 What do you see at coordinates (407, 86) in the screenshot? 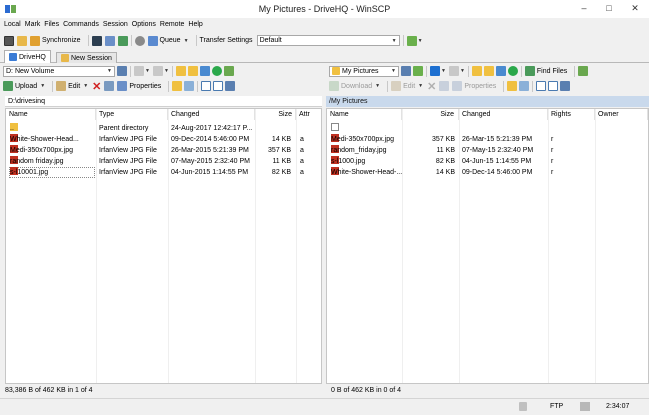
I see `right-edit-button: Edit ▼` at bounding box center [407, 86].